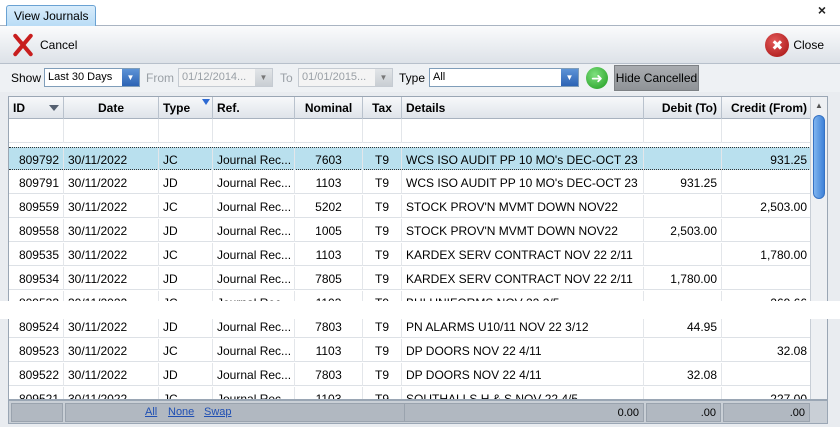 The height and width of the screenshot is (427, 840). What do you see at coordinates (788, 160) in the screenshot?
I see `cell-credit: 931.25` at bounding box center [788, 160].